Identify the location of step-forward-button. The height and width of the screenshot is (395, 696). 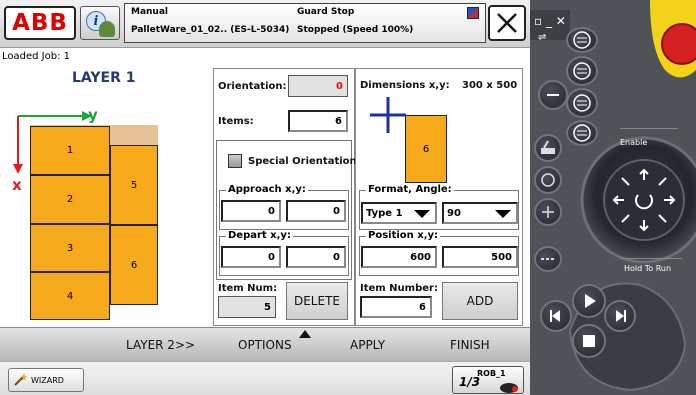
(620, 316).